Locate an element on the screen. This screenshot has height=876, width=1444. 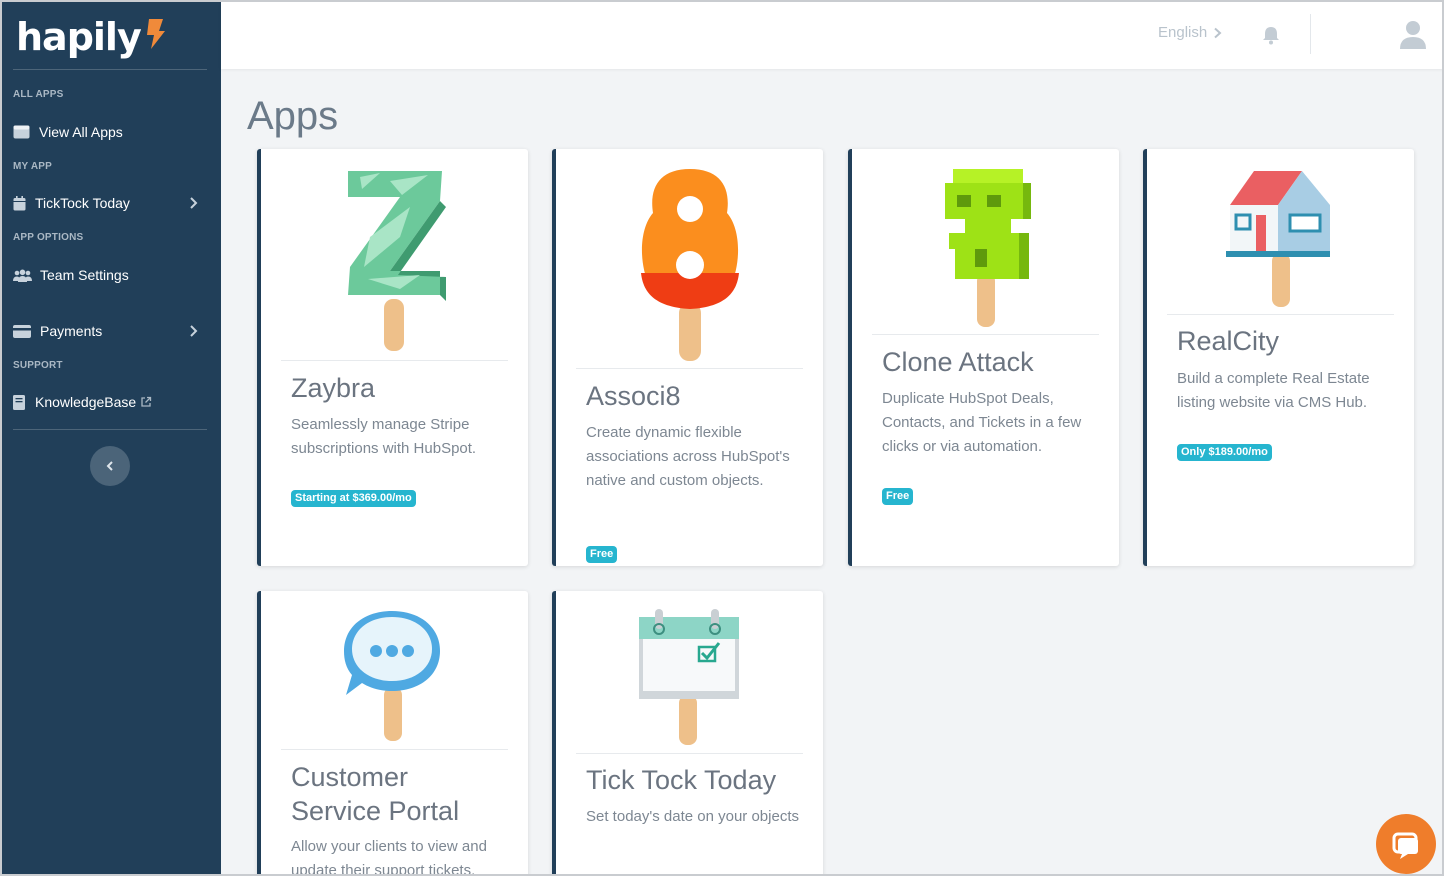
chevron-left-icon is located at coordinates (109, 466).